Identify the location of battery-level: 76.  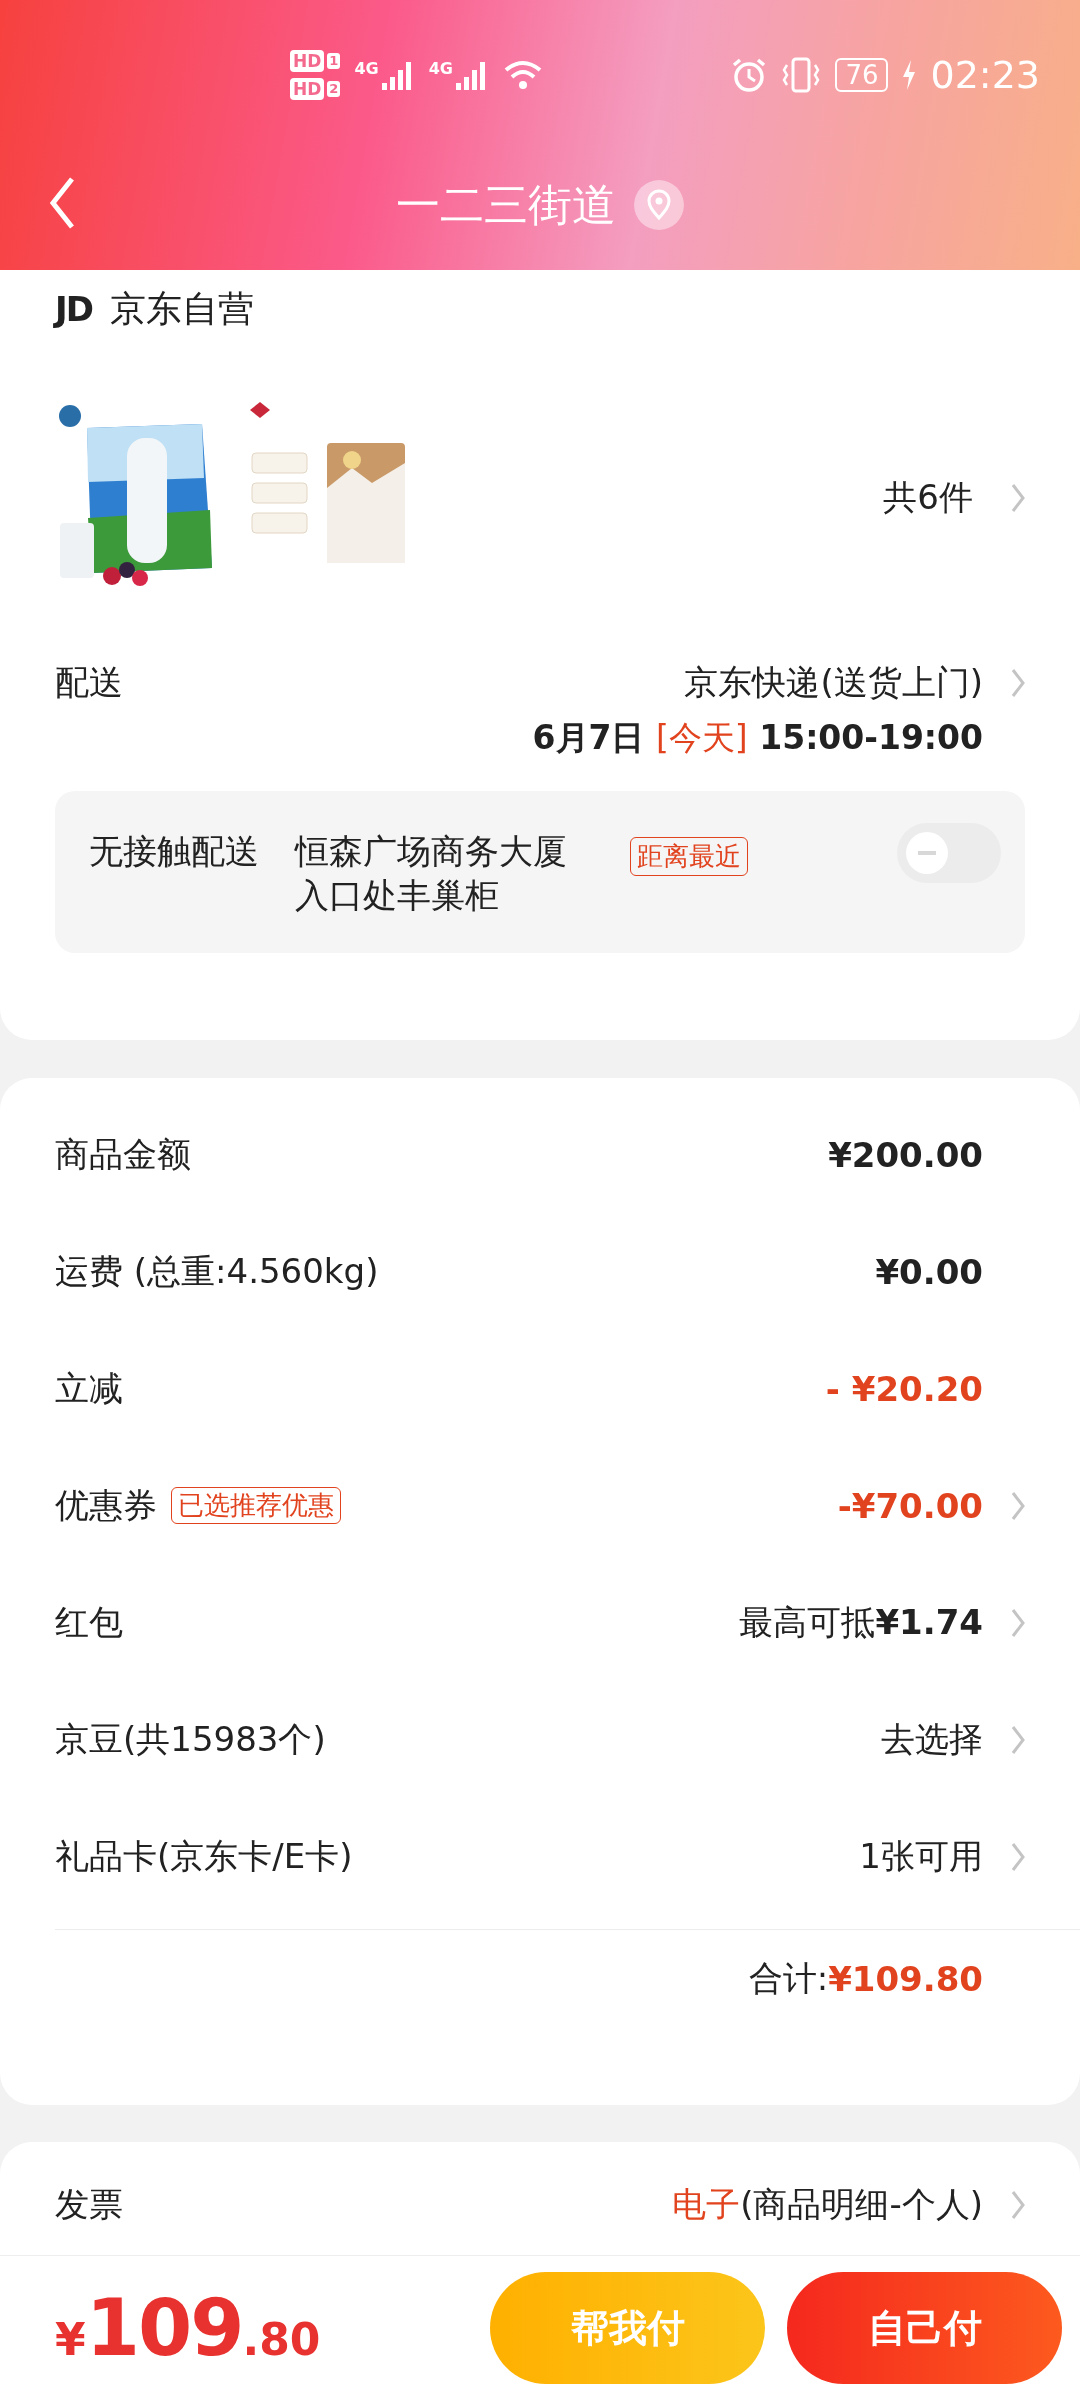
(862, 75).